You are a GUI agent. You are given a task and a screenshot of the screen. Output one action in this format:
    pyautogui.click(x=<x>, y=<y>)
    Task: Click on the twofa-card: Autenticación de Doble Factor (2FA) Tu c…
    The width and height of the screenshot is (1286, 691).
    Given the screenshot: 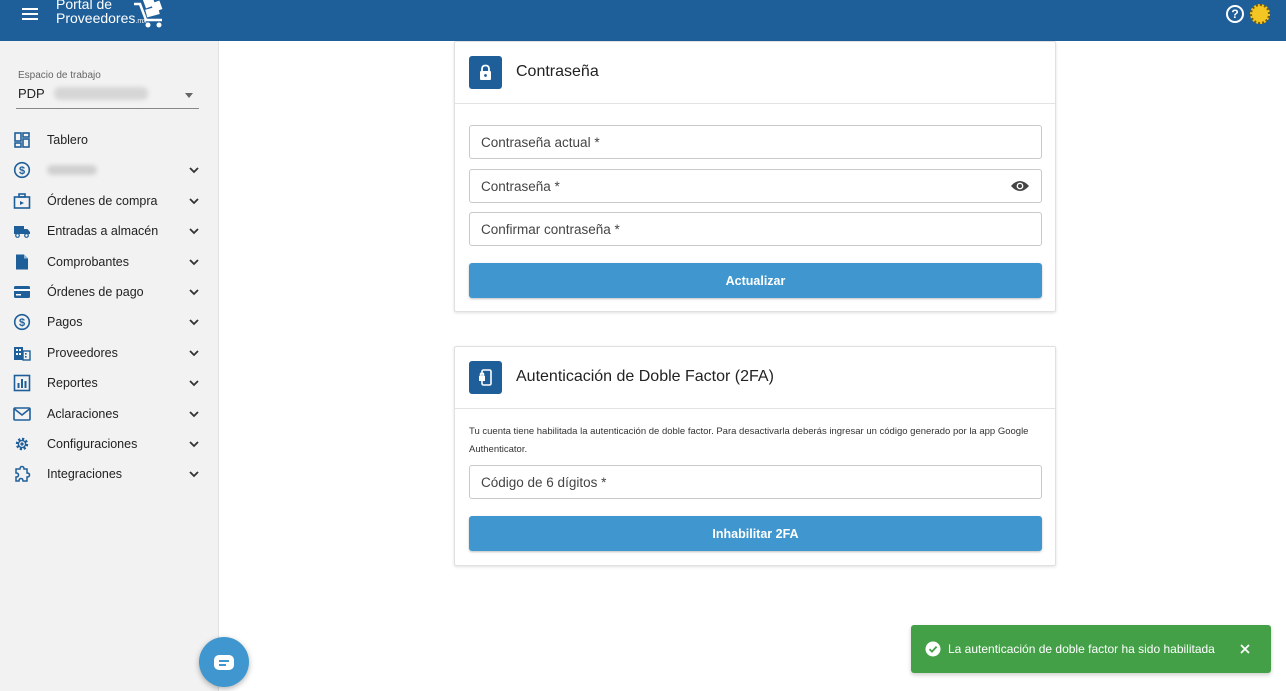 What is the action you would take?
    pyautogui.click(x=755, y=456)
    